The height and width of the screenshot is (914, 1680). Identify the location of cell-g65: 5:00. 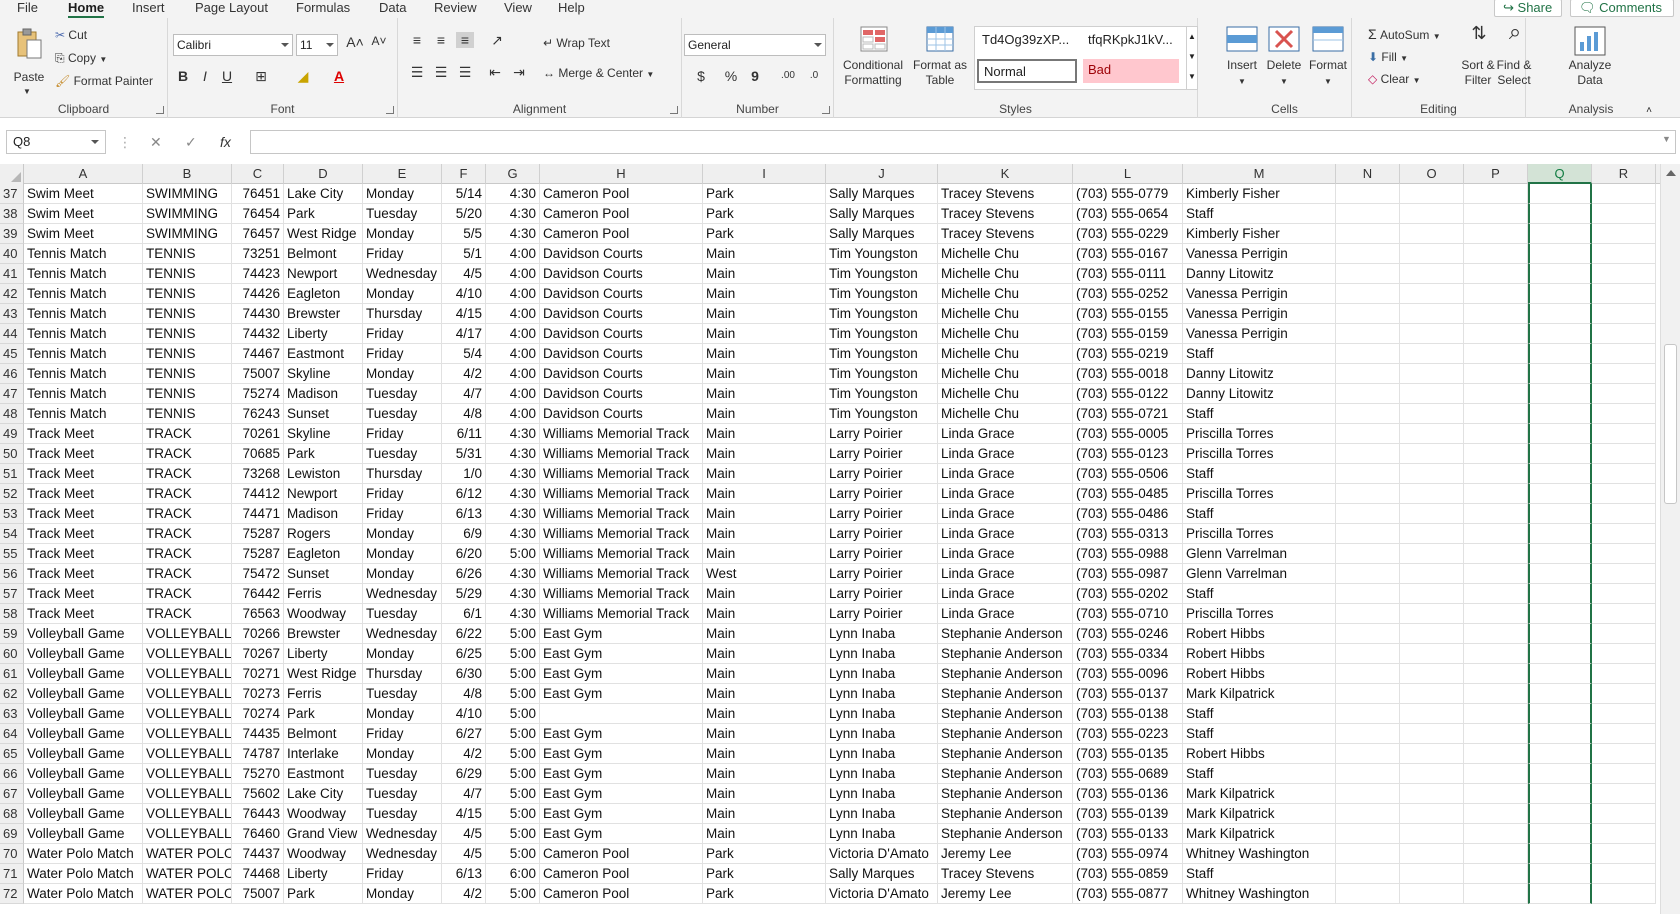
(513, 754).